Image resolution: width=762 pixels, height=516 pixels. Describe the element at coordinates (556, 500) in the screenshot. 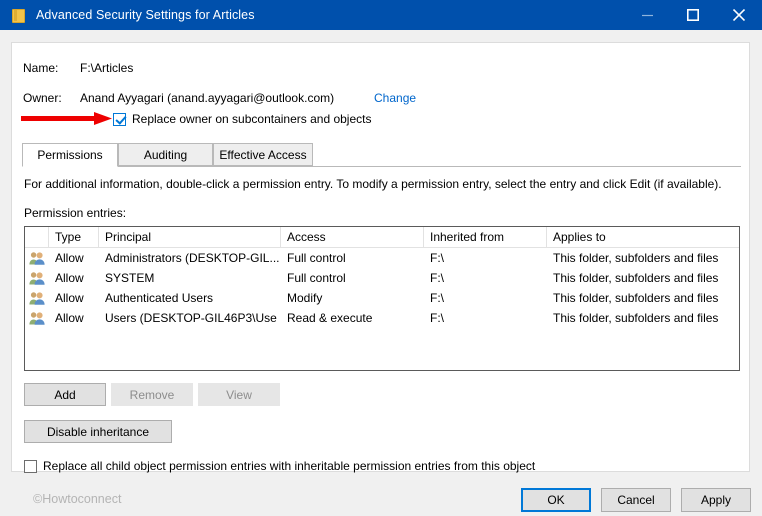

I see `ok-button: OK` at that location.